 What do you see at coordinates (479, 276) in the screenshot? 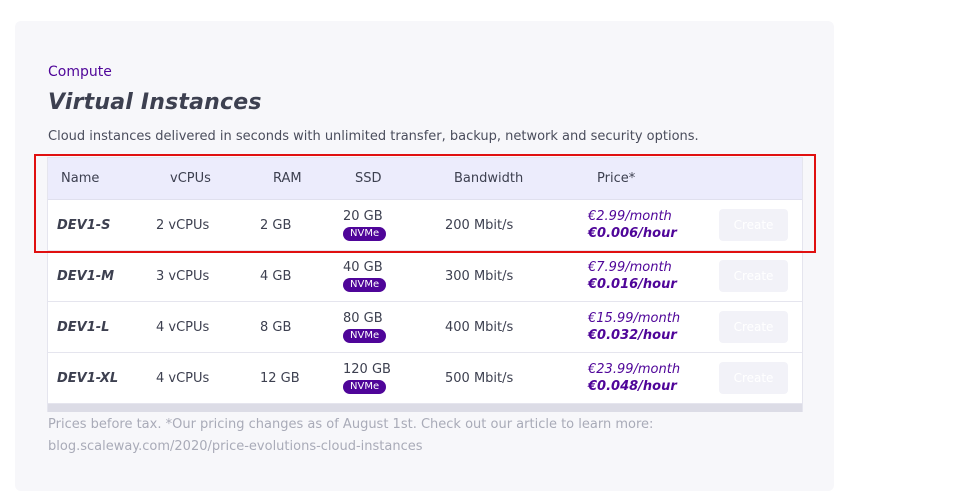
I see `instance-bandwidth: 300 Mbit/s` at bounding box center [479, 276].